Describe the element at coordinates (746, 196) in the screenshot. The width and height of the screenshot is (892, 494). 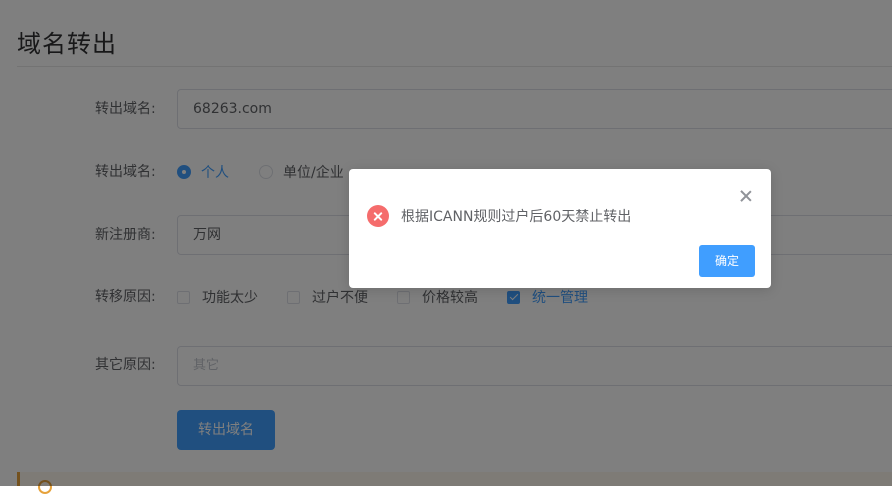
I see `close-icon` at that location.